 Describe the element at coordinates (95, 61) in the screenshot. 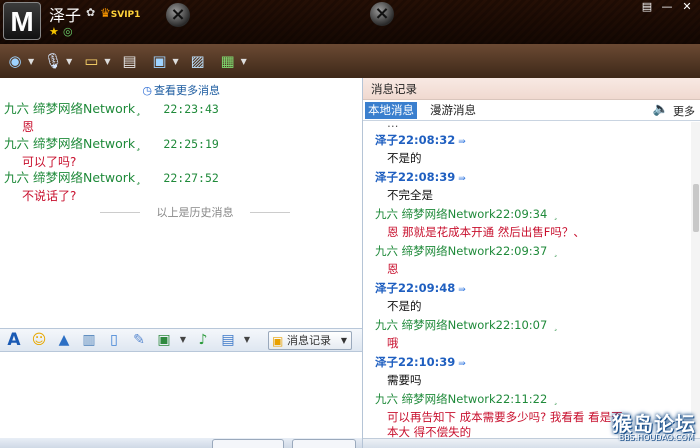

I see `file-transfer-button: ▭ ▼` at that location.